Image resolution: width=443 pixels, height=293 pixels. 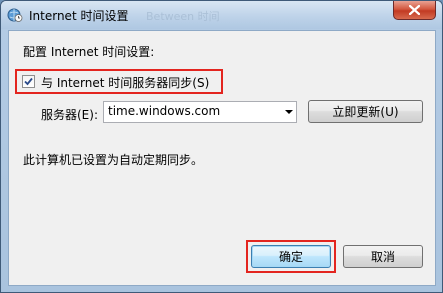 I want to click on sync-status-text: 此计算机已设置为自动定期同步。, so click(x=113, y=160).